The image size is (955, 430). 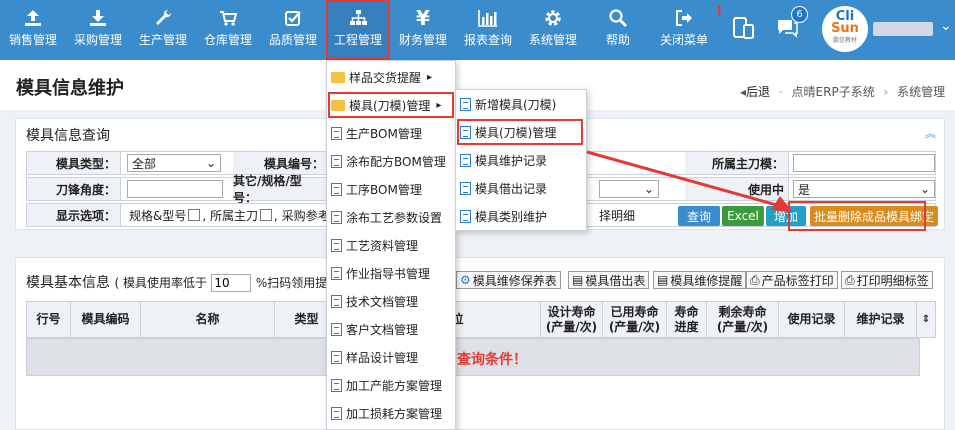 I want to click on annotation-arrow, so click(x=689, y=181).